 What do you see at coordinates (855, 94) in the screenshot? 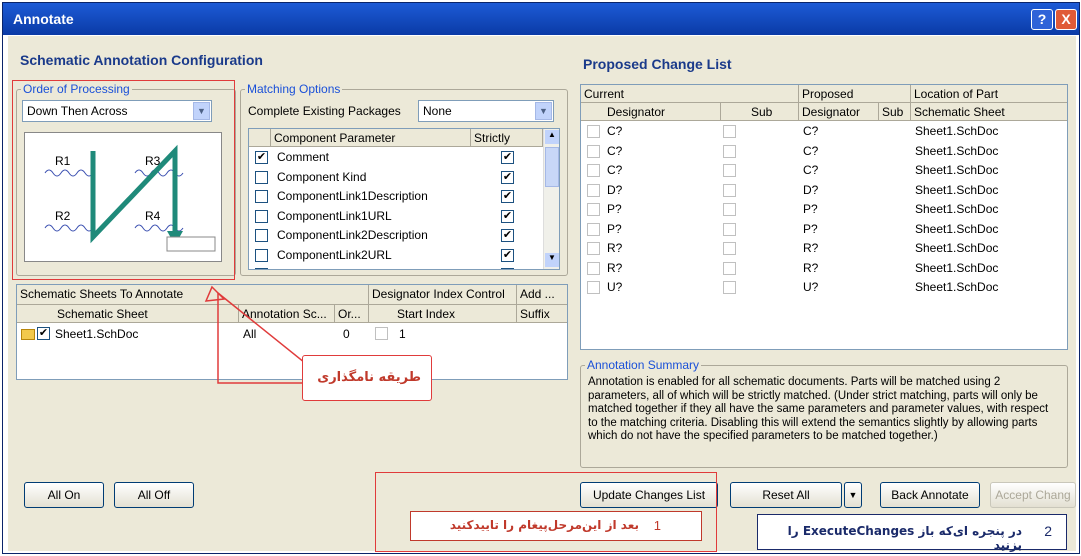
I see `proposed-title: Proposed` at bounding box center [855, 94].